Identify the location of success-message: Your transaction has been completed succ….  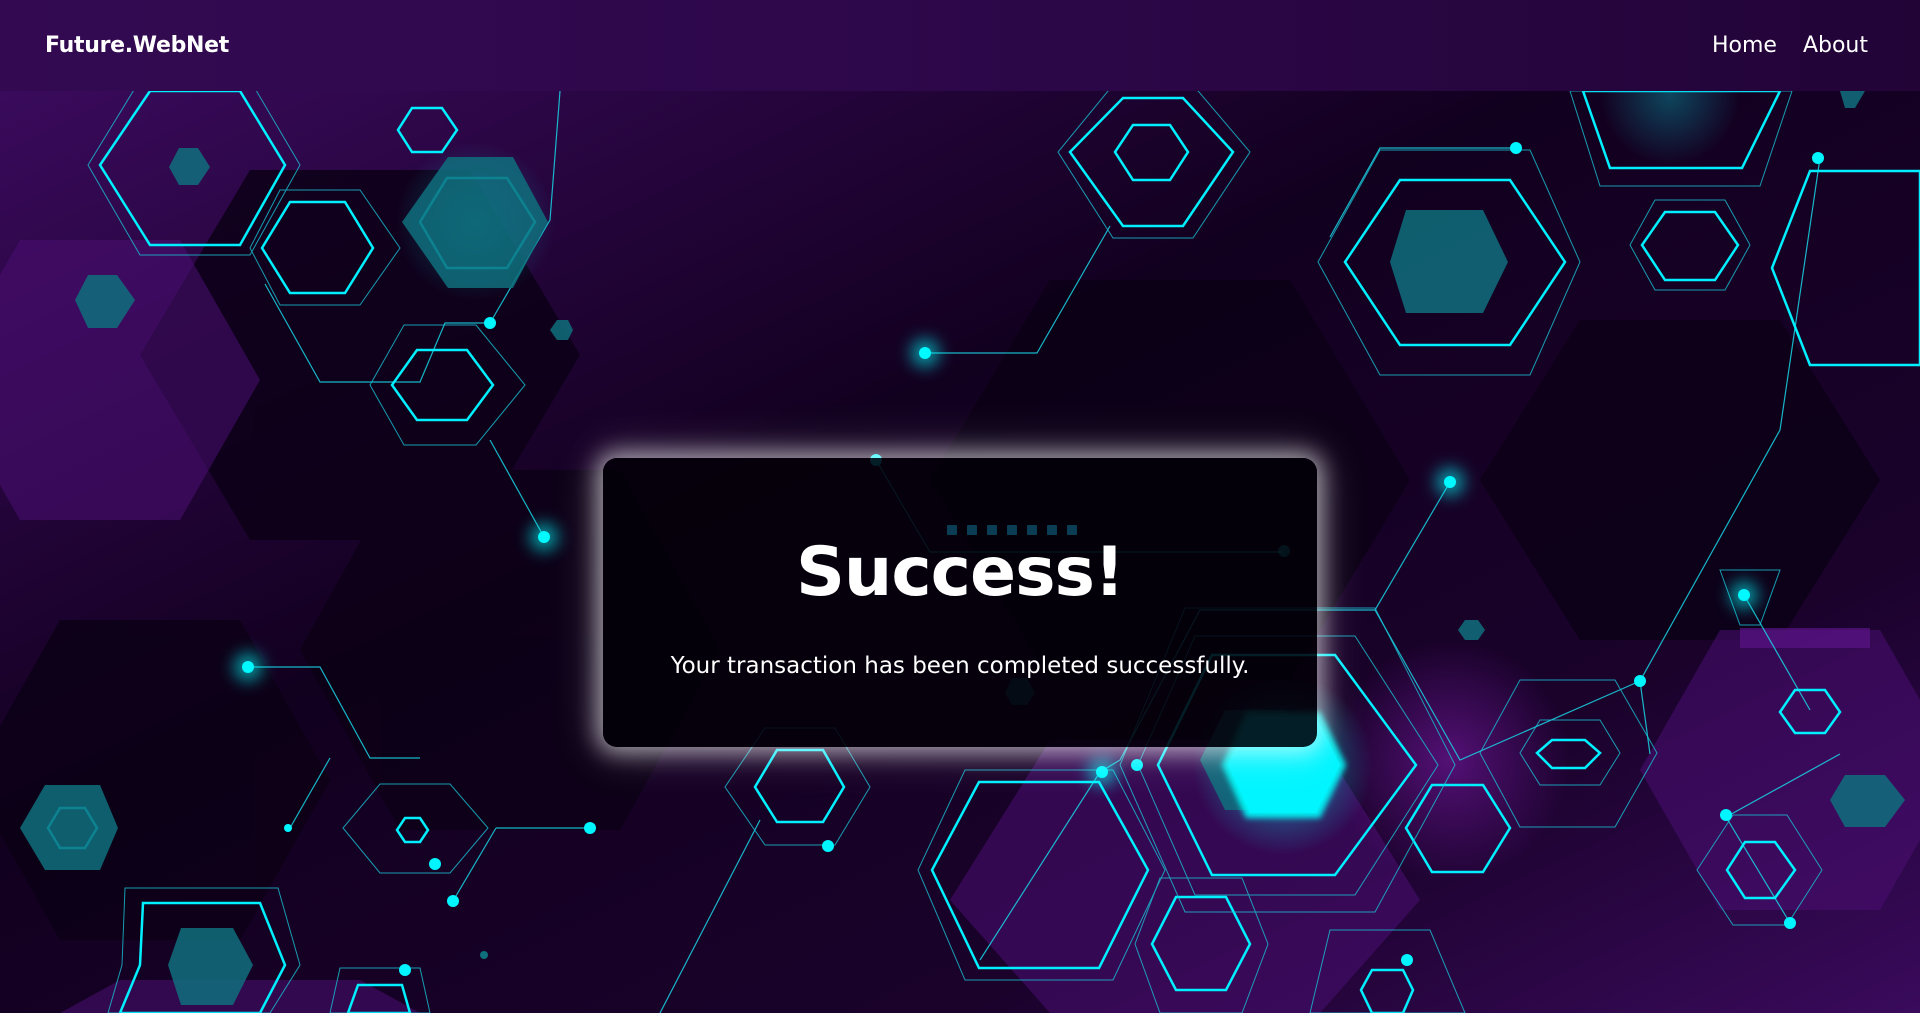
(960, 666).